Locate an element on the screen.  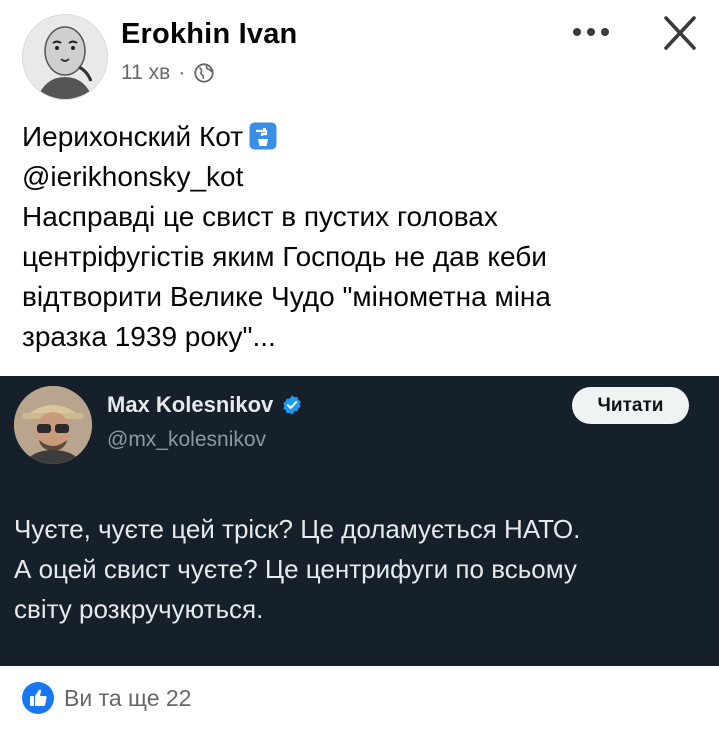
post-line: центріфугістів яким Господь не дав кеби is located at coordinates (284, 256).